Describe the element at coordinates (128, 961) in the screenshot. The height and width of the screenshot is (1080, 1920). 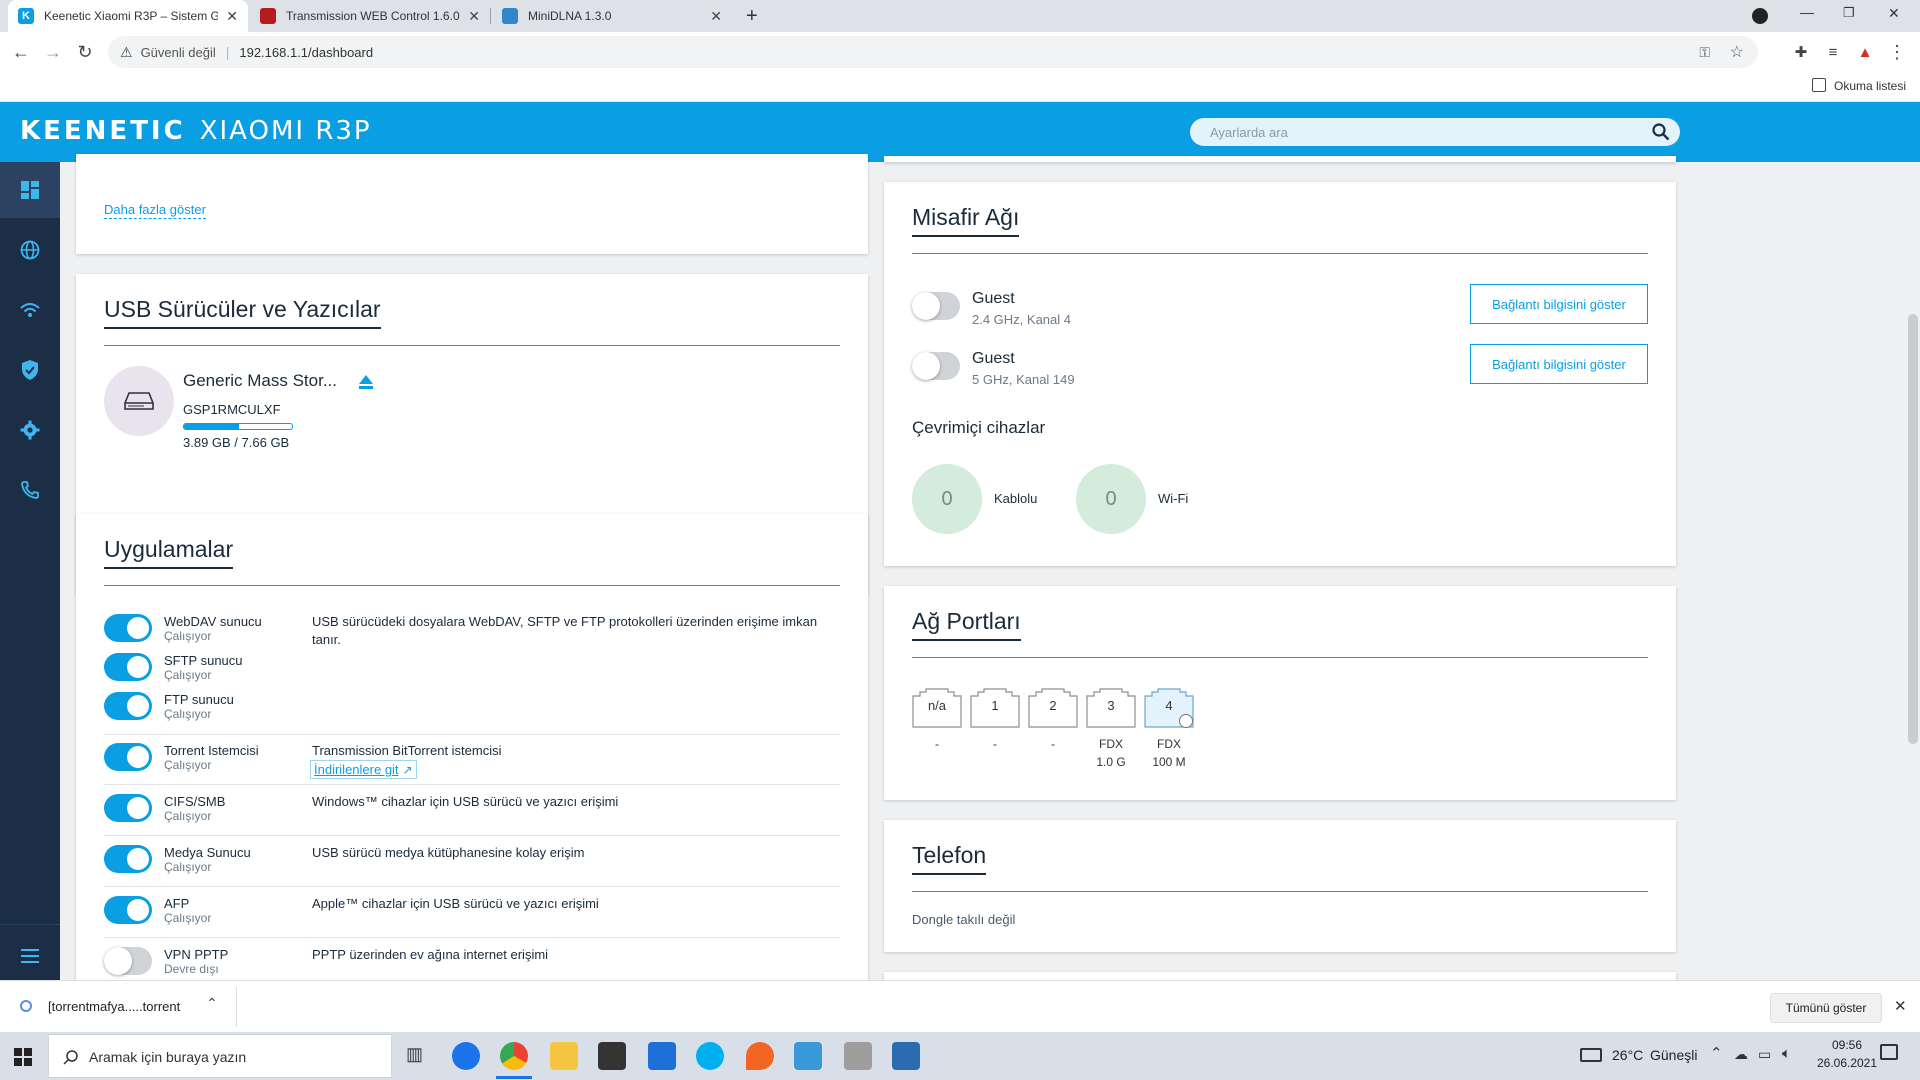
I see `toggle-vpn-pptp` at that location.